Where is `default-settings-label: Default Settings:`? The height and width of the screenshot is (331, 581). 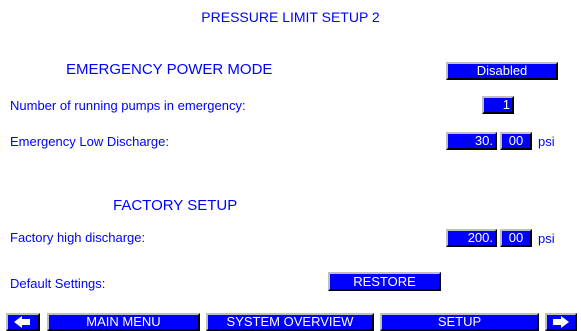
default-settings-label: Default Settings: is located at coordinates (58, 283).